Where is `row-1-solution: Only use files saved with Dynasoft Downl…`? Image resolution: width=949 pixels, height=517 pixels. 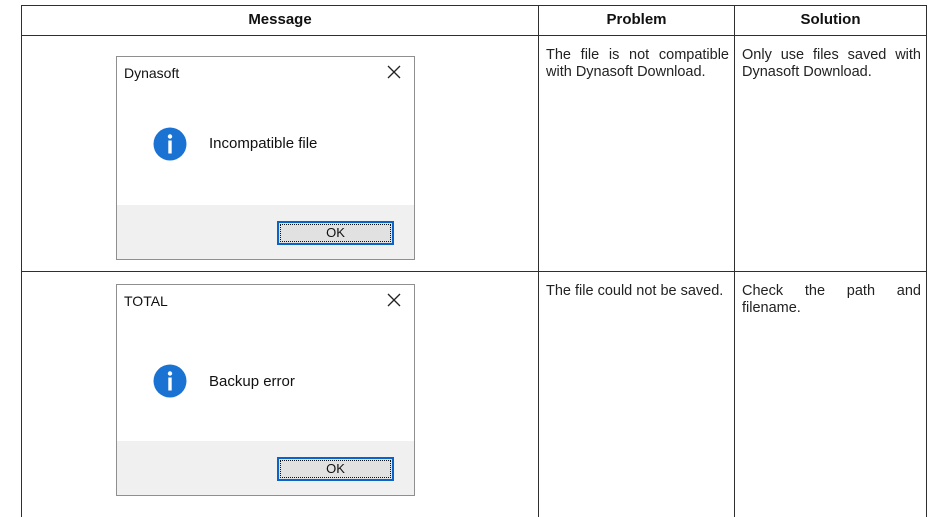 row-1-solution: Only use files saved with Dynasoft Downl… is located at coordinates (831, 63).